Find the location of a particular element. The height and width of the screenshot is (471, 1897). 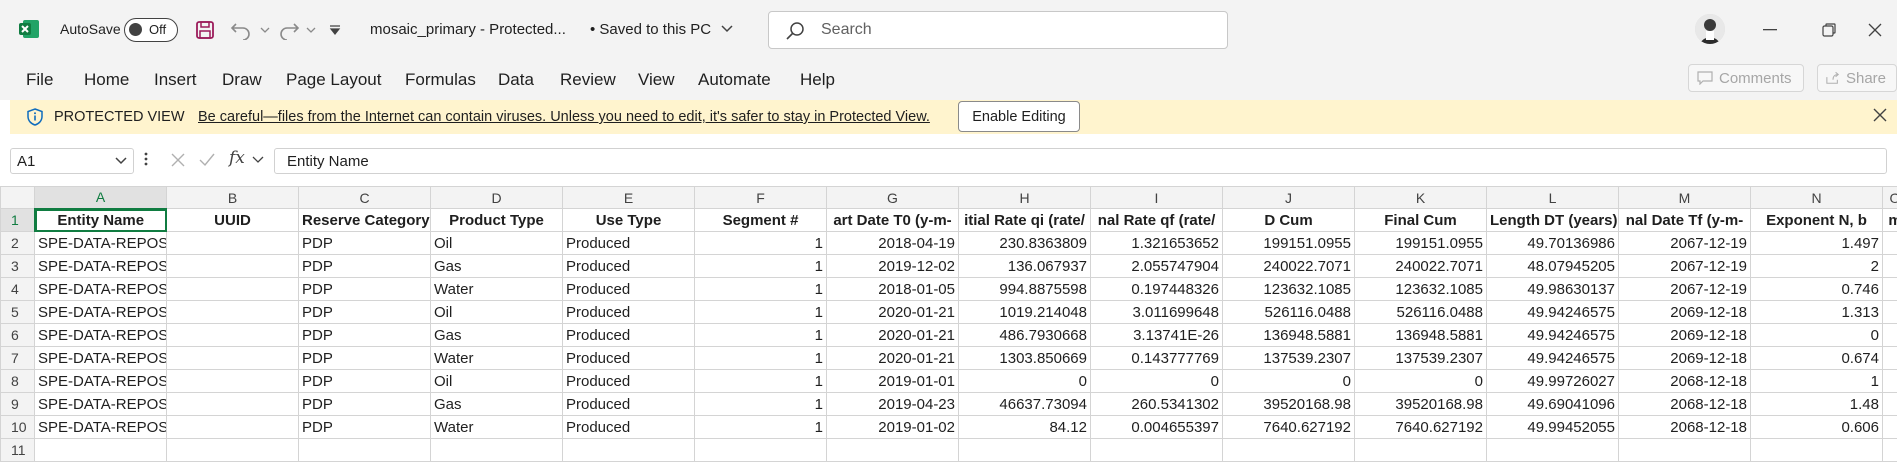

cell: 2019-01-02 is located at coordinates (892, 427).